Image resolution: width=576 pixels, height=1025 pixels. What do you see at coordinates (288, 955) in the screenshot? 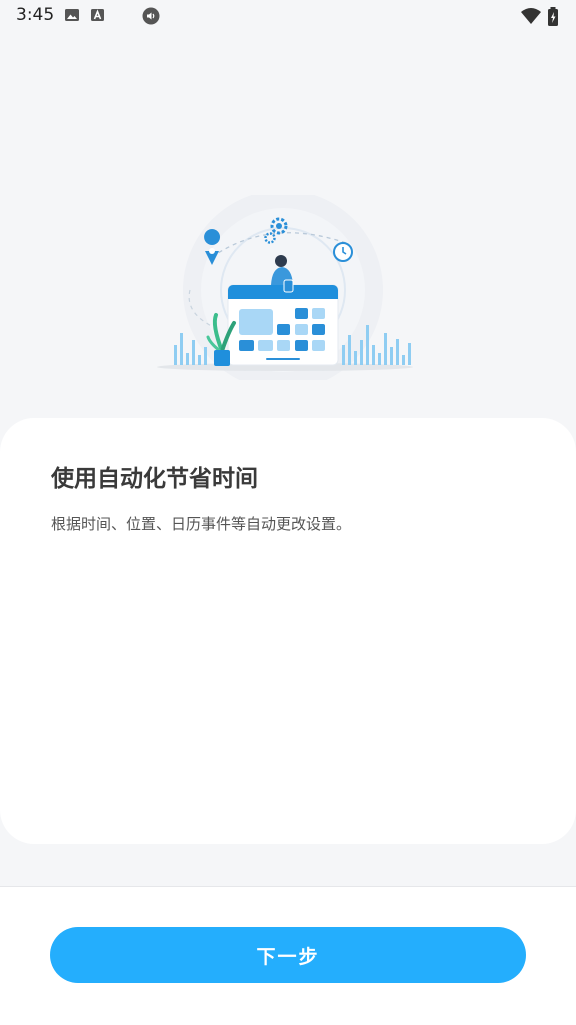
I see `next-button: 下一步` at bounding box center [288, 955].